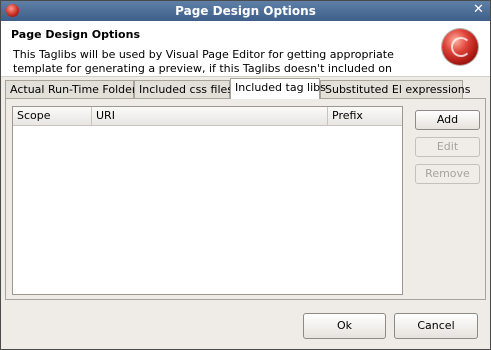 Image resolution: width=491 pixels, height=350 pixels. I want to click on close-icon: ✕, so click(478, 10).